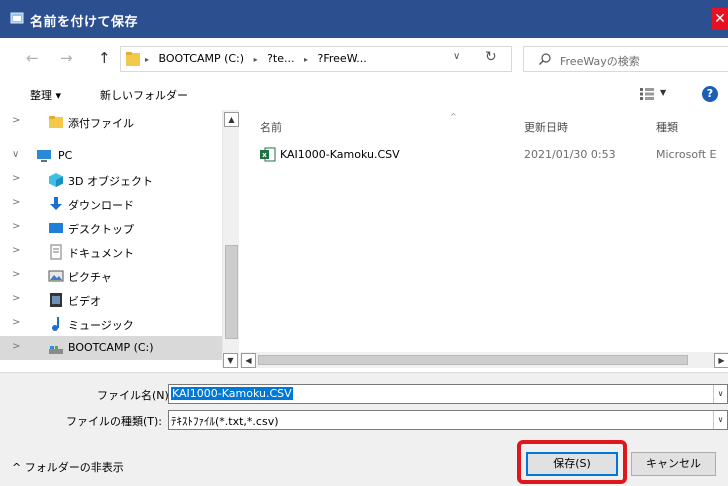 The image size is (728, 486). What do you see at coordinates (364, 19) in the screenshot?
I see `title-bar: 名前を付けて保存 ✕` at bounding box center [364, 19].